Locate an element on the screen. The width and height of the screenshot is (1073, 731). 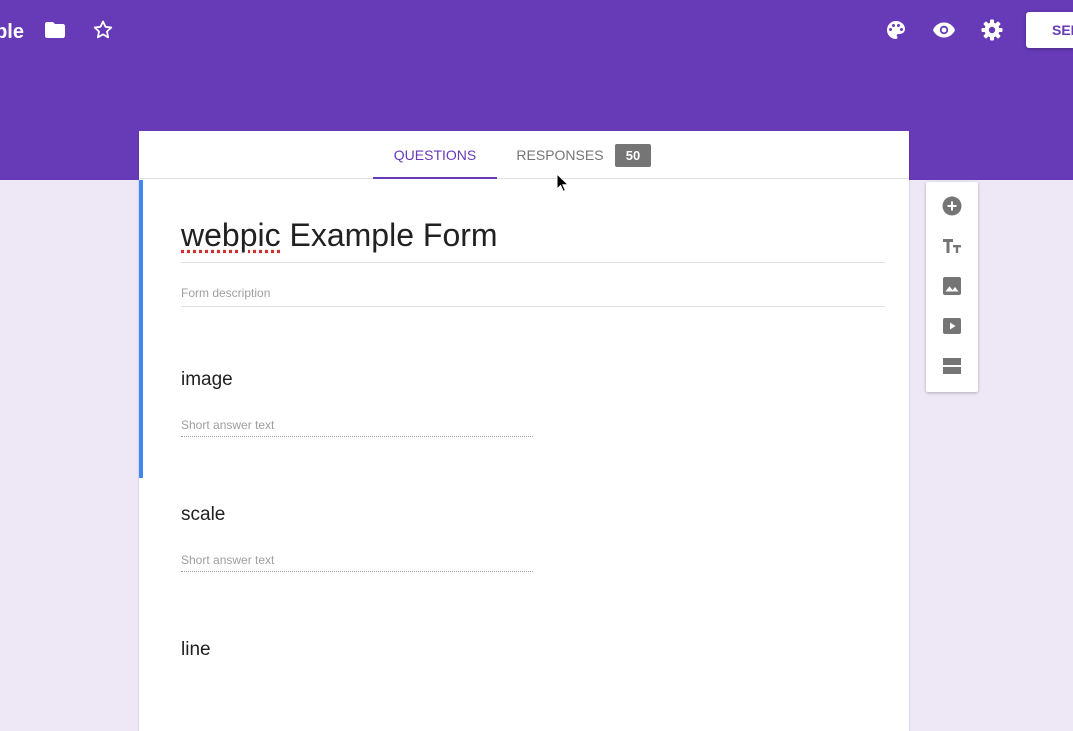
send-button: SEND is located at coordinates (1049, 30).